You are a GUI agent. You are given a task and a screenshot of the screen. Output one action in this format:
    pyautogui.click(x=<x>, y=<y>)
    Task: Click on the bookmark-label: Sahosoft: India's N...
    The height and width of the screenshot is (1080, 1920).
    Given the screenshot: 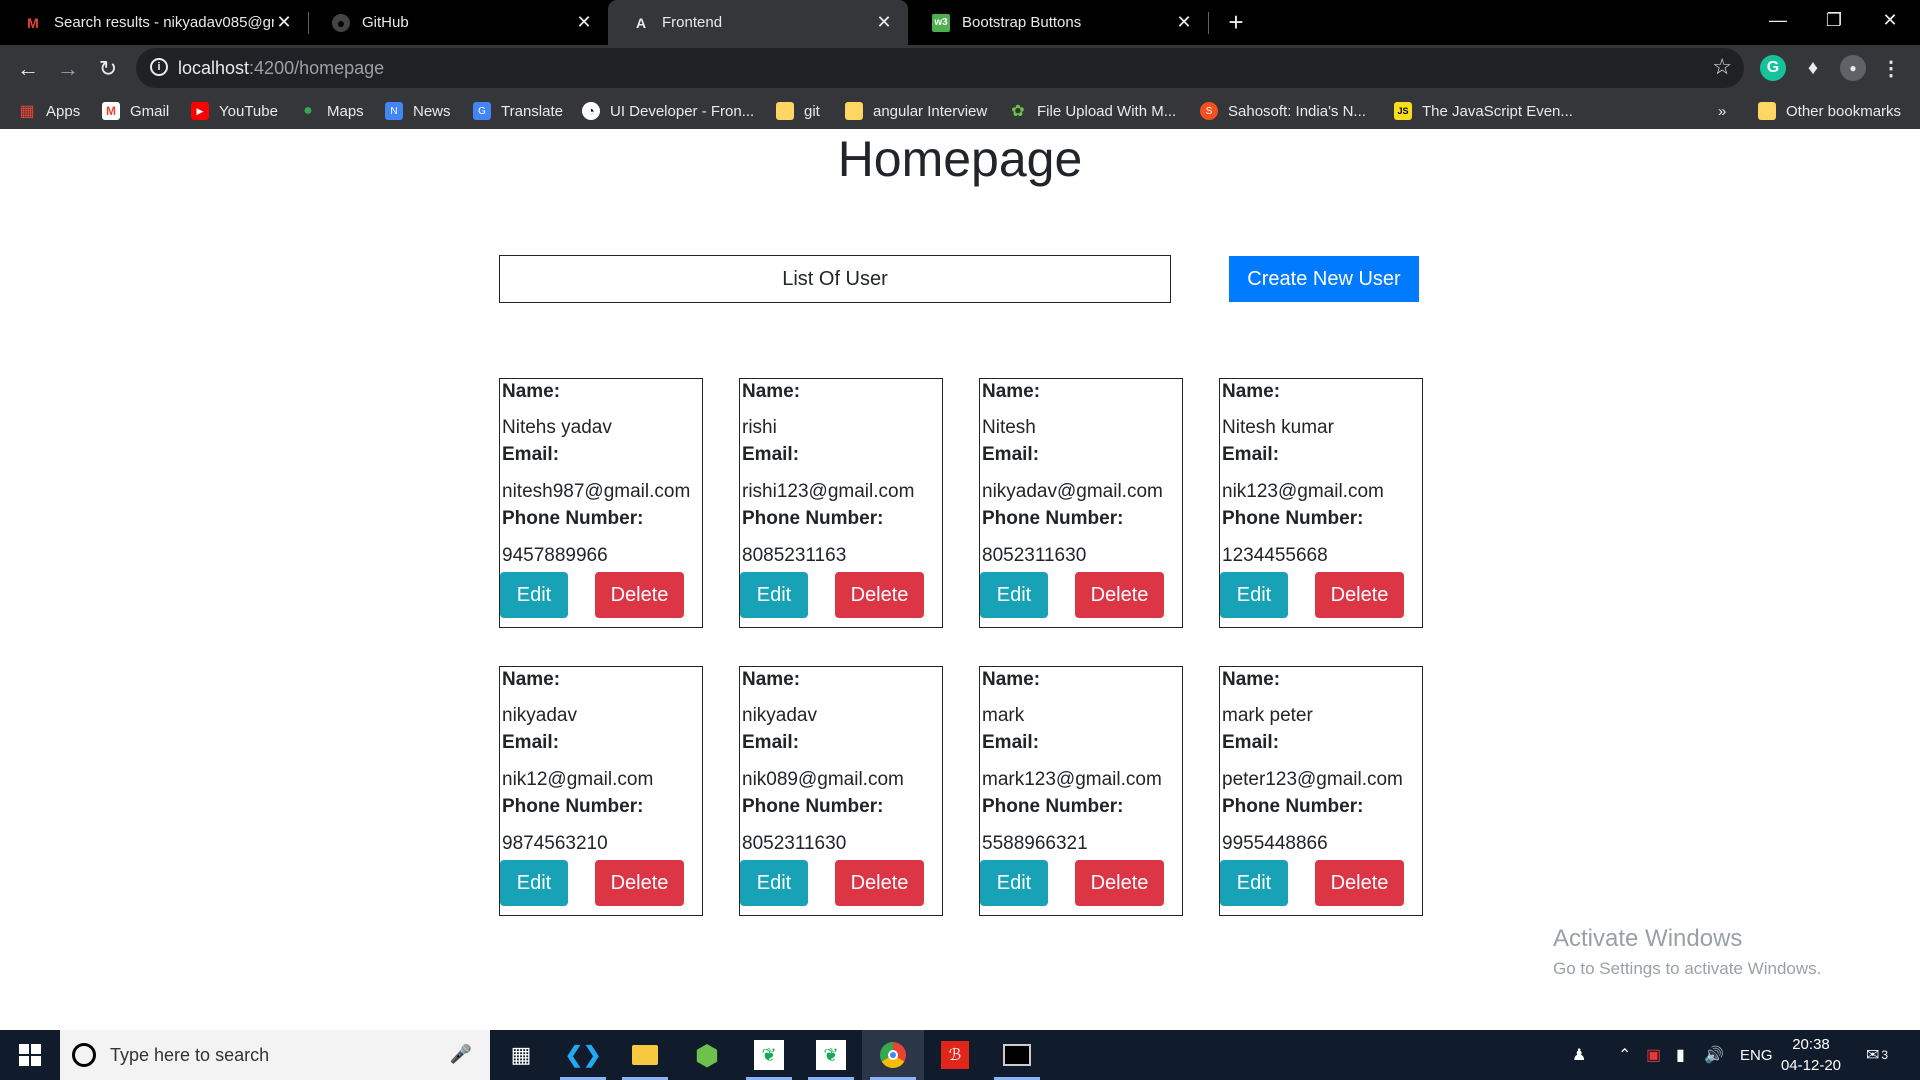 What is the action you would take?
    pyautogui.click(x=1297, y=111)
    